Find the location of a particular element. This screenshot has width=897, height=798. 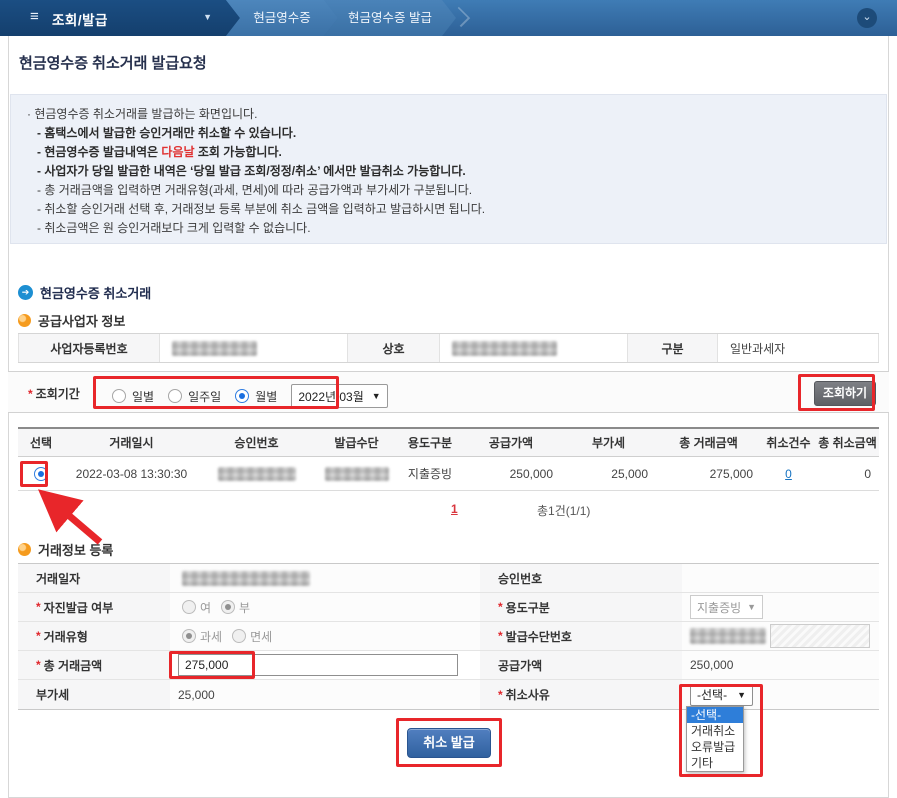

main-menu-tab: ≡ 조회/발급 ▼ is located at coordinates (120, 18).